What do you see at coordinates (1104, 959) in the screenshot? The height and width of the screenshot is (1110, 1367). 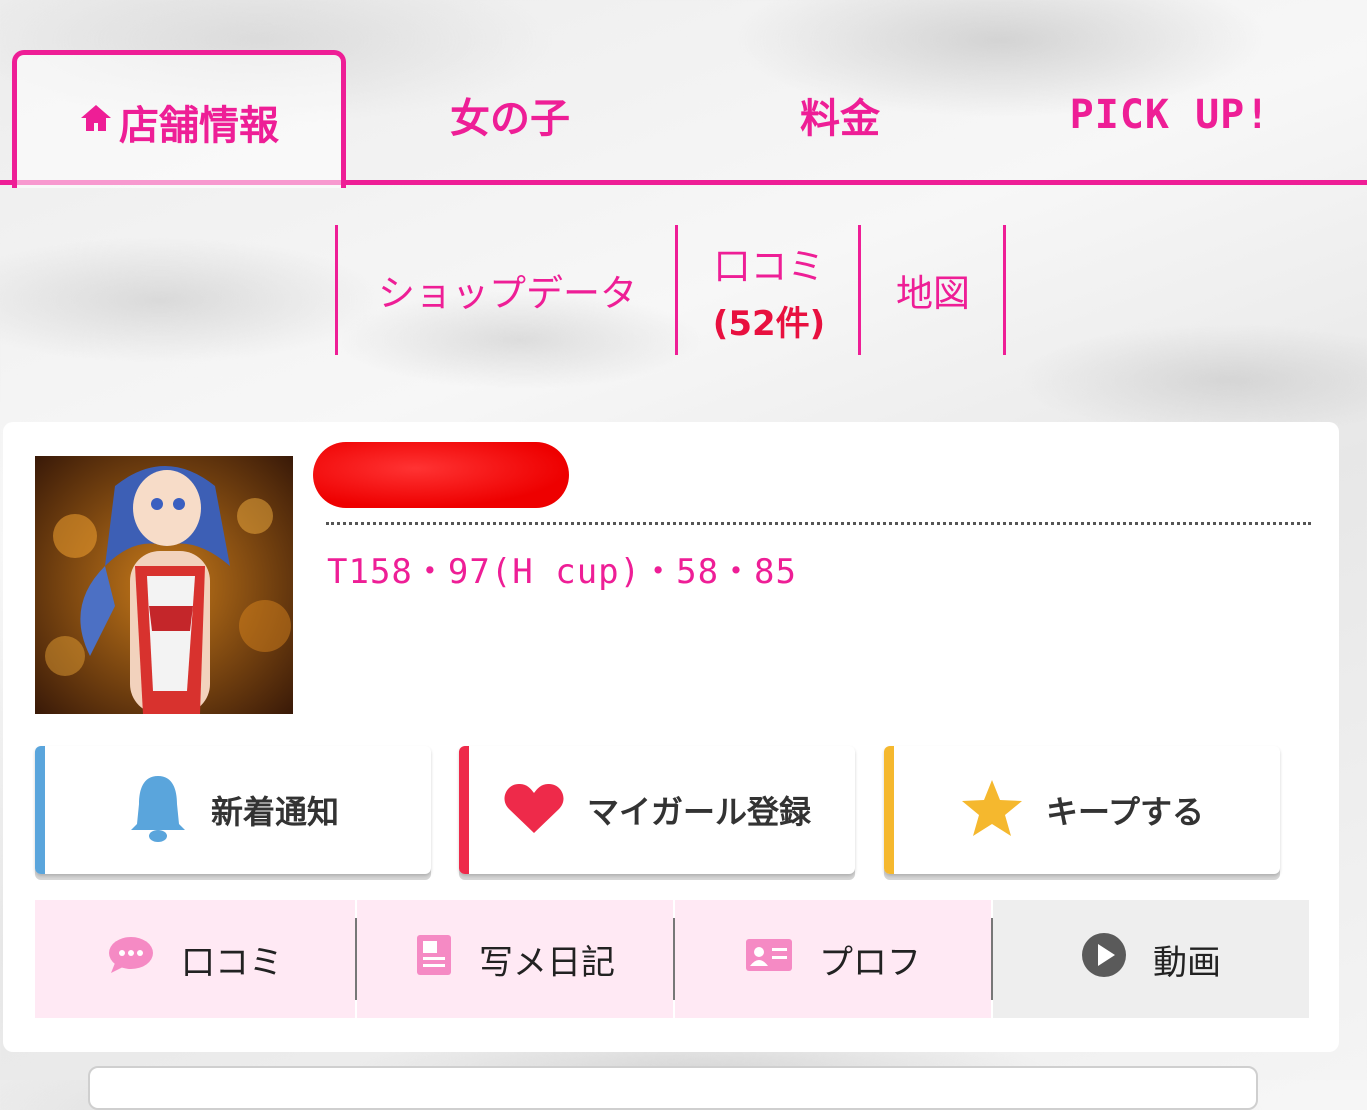 I see `play-icon` at bounding box center [1104, 959].